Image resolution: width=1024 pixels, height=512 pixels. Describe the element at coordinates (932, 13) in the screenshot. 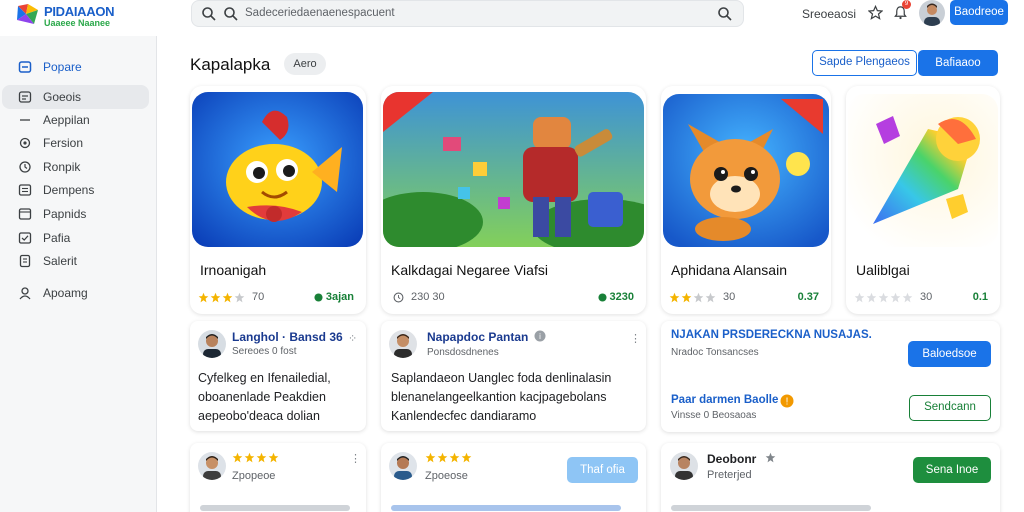

I see `user-avatar` at that location.